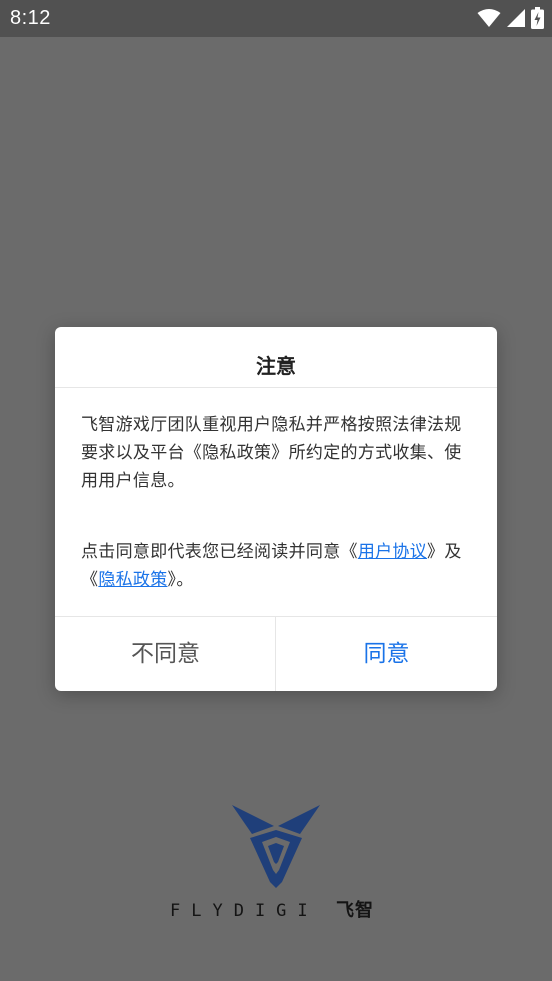 Image resolution: width=552 pixels, height=981 pixels. Describe the element at coordinates (276, 18) in the screenshot. I see `status-bar: 8:12` at that location.